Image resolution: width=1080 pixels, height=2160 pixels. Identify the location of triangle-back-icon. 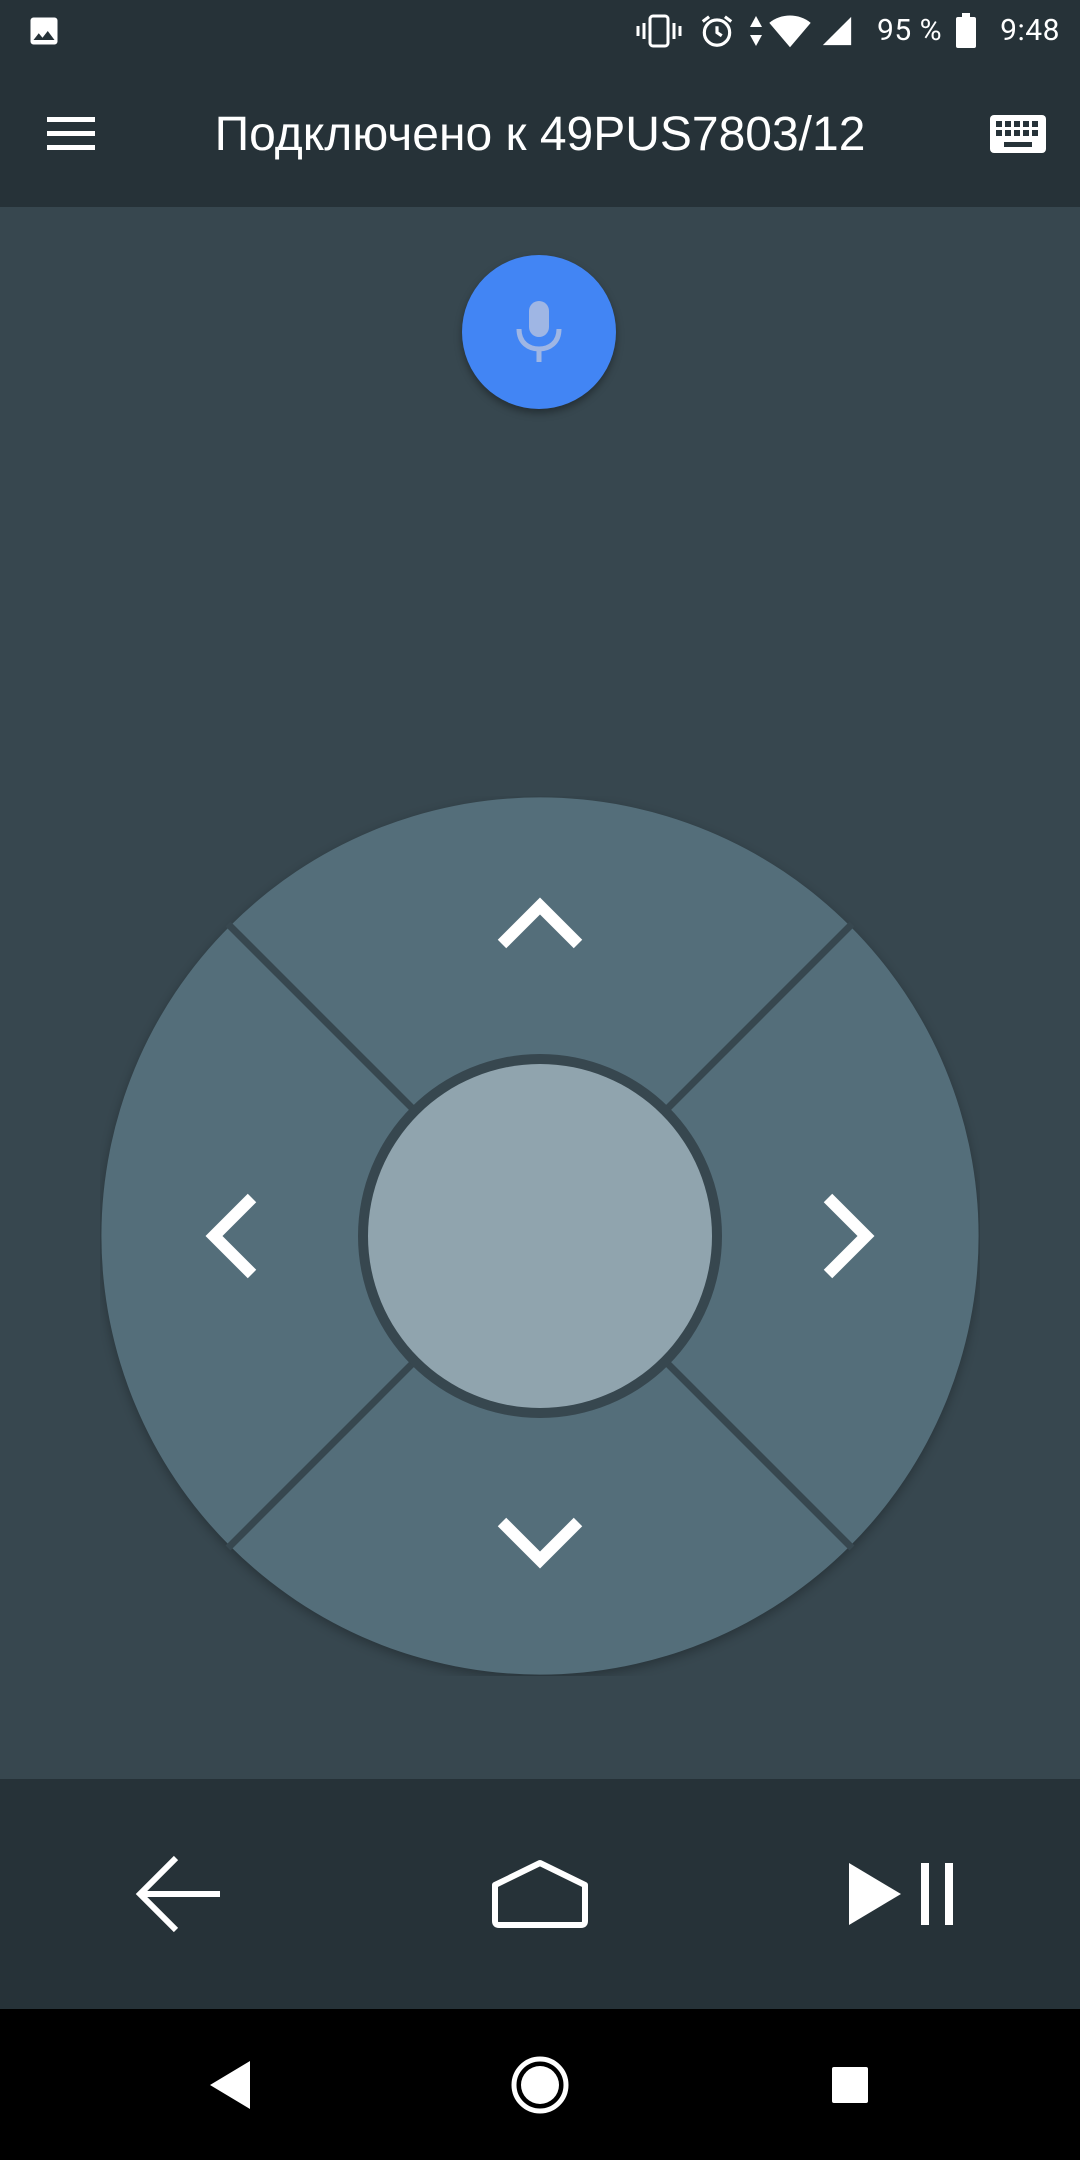
(230, 2085).